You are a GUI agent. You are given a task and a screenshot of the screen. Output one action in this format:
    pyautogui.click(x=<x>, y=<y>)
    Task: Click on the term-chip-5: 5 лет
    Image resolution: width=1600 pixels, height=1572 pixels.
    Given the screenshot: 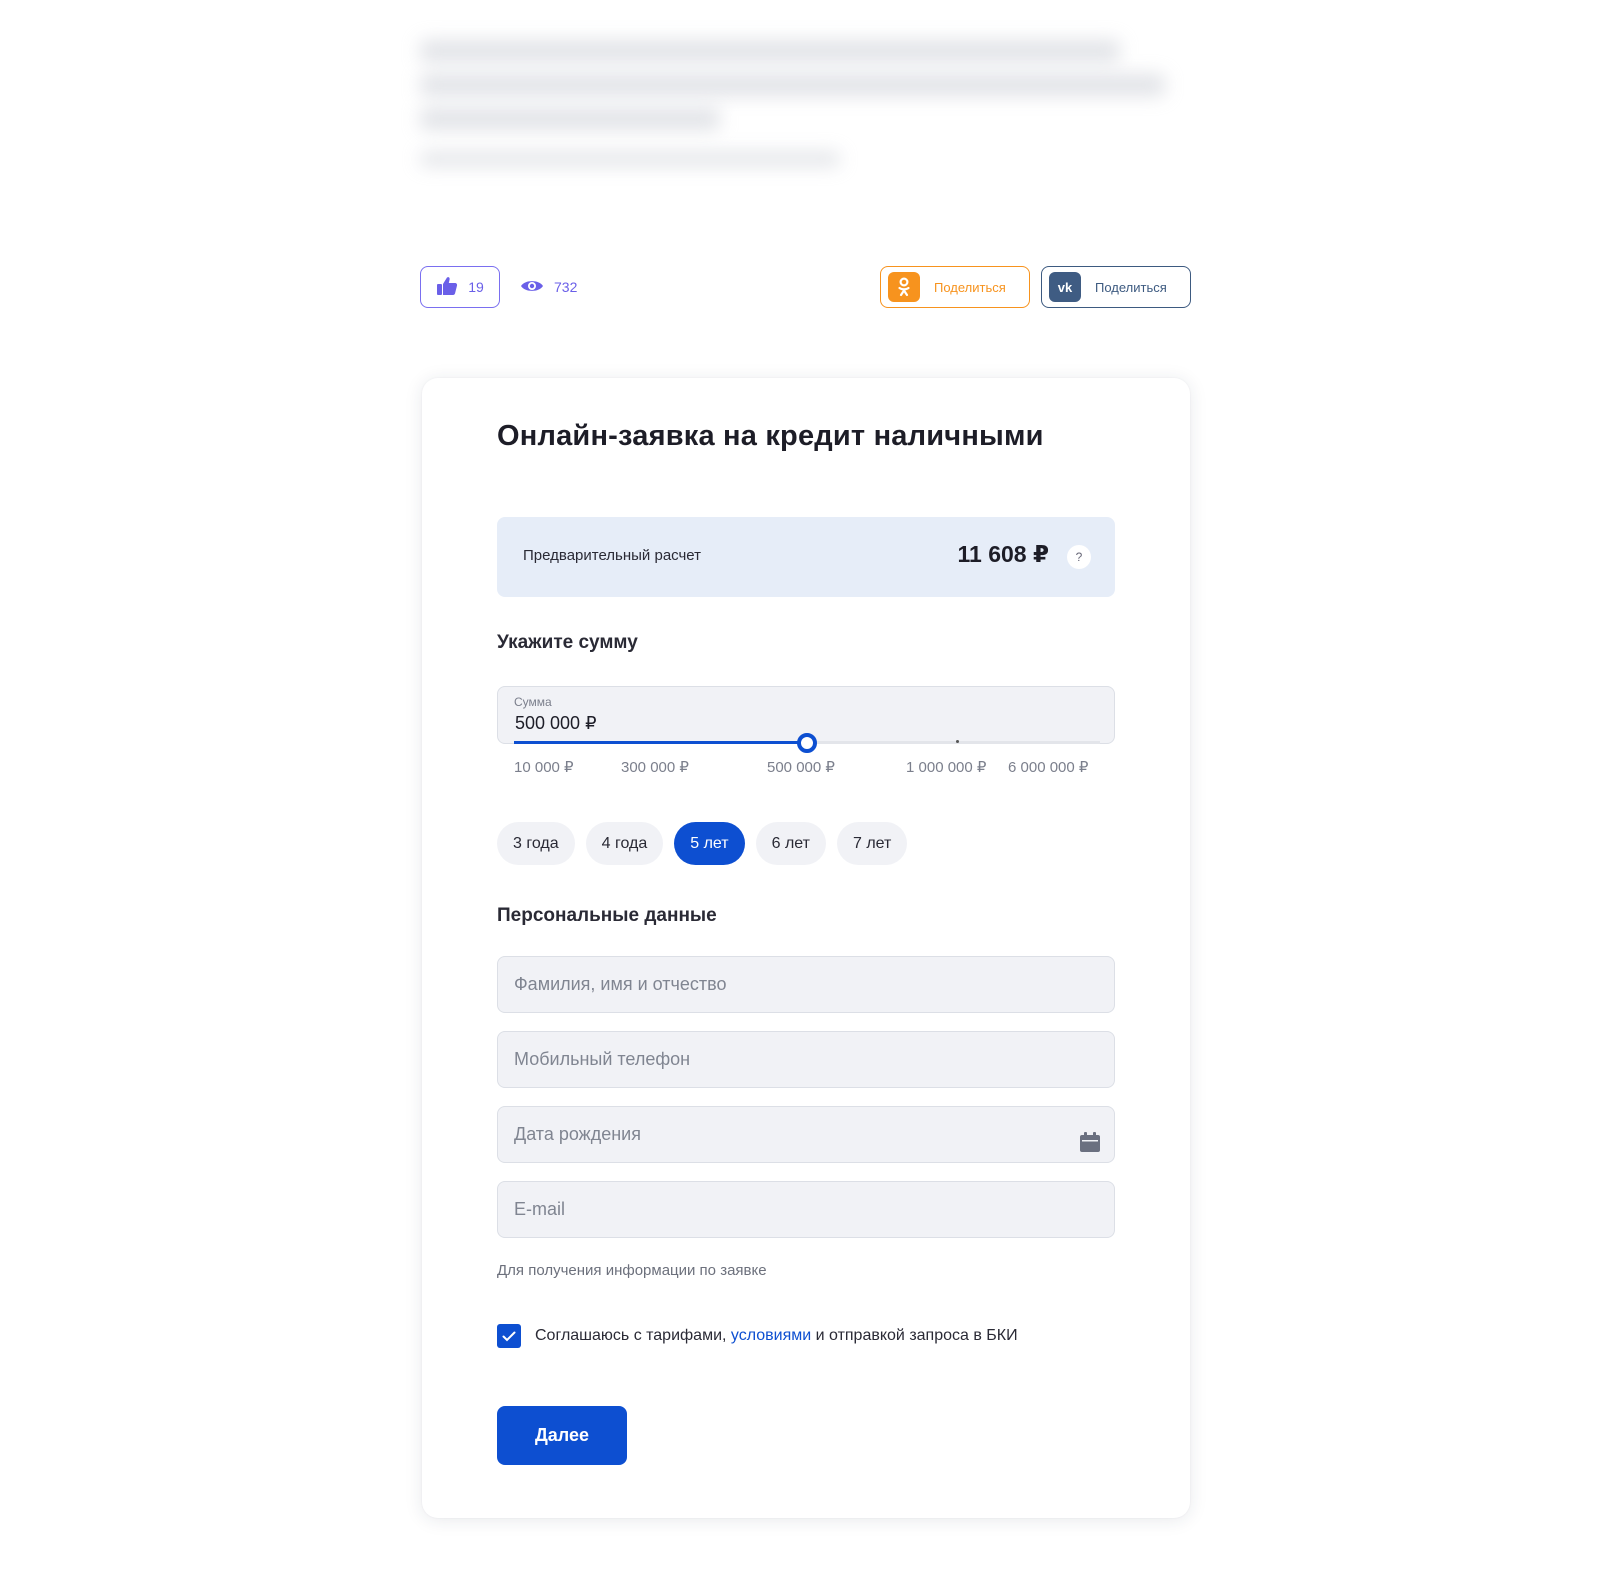 What is the action you would take?
    pyautogui.click(x=709, y=843)
    